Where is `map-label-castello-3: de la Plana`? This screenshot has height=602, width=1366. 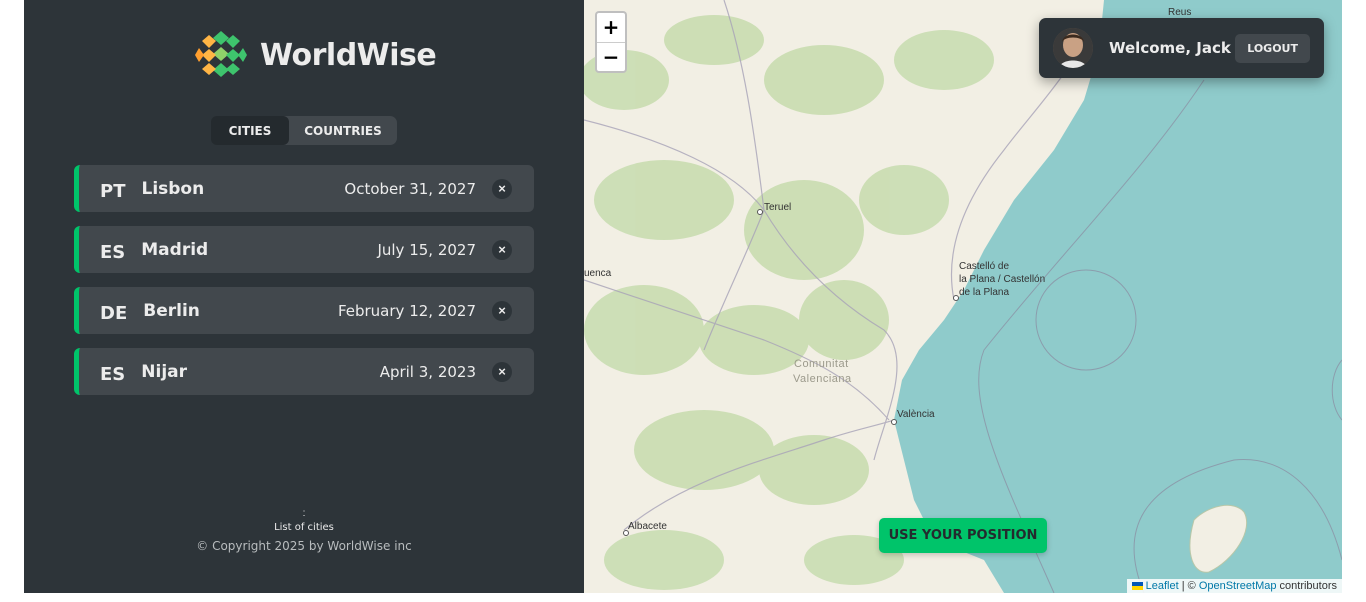
map-label-castello-3: de la Plana is located at coordinates (984, 292).